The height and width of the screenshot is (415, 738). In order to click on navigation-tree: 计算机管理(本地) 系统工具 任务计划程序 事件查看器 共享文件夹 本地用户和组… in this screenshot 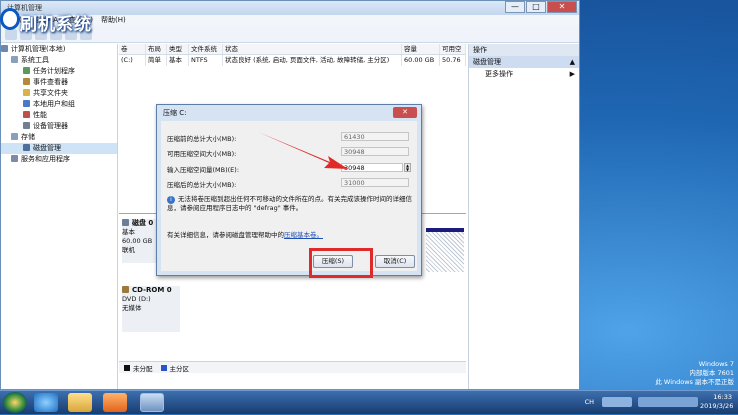, I will do `click(59, 216)`.